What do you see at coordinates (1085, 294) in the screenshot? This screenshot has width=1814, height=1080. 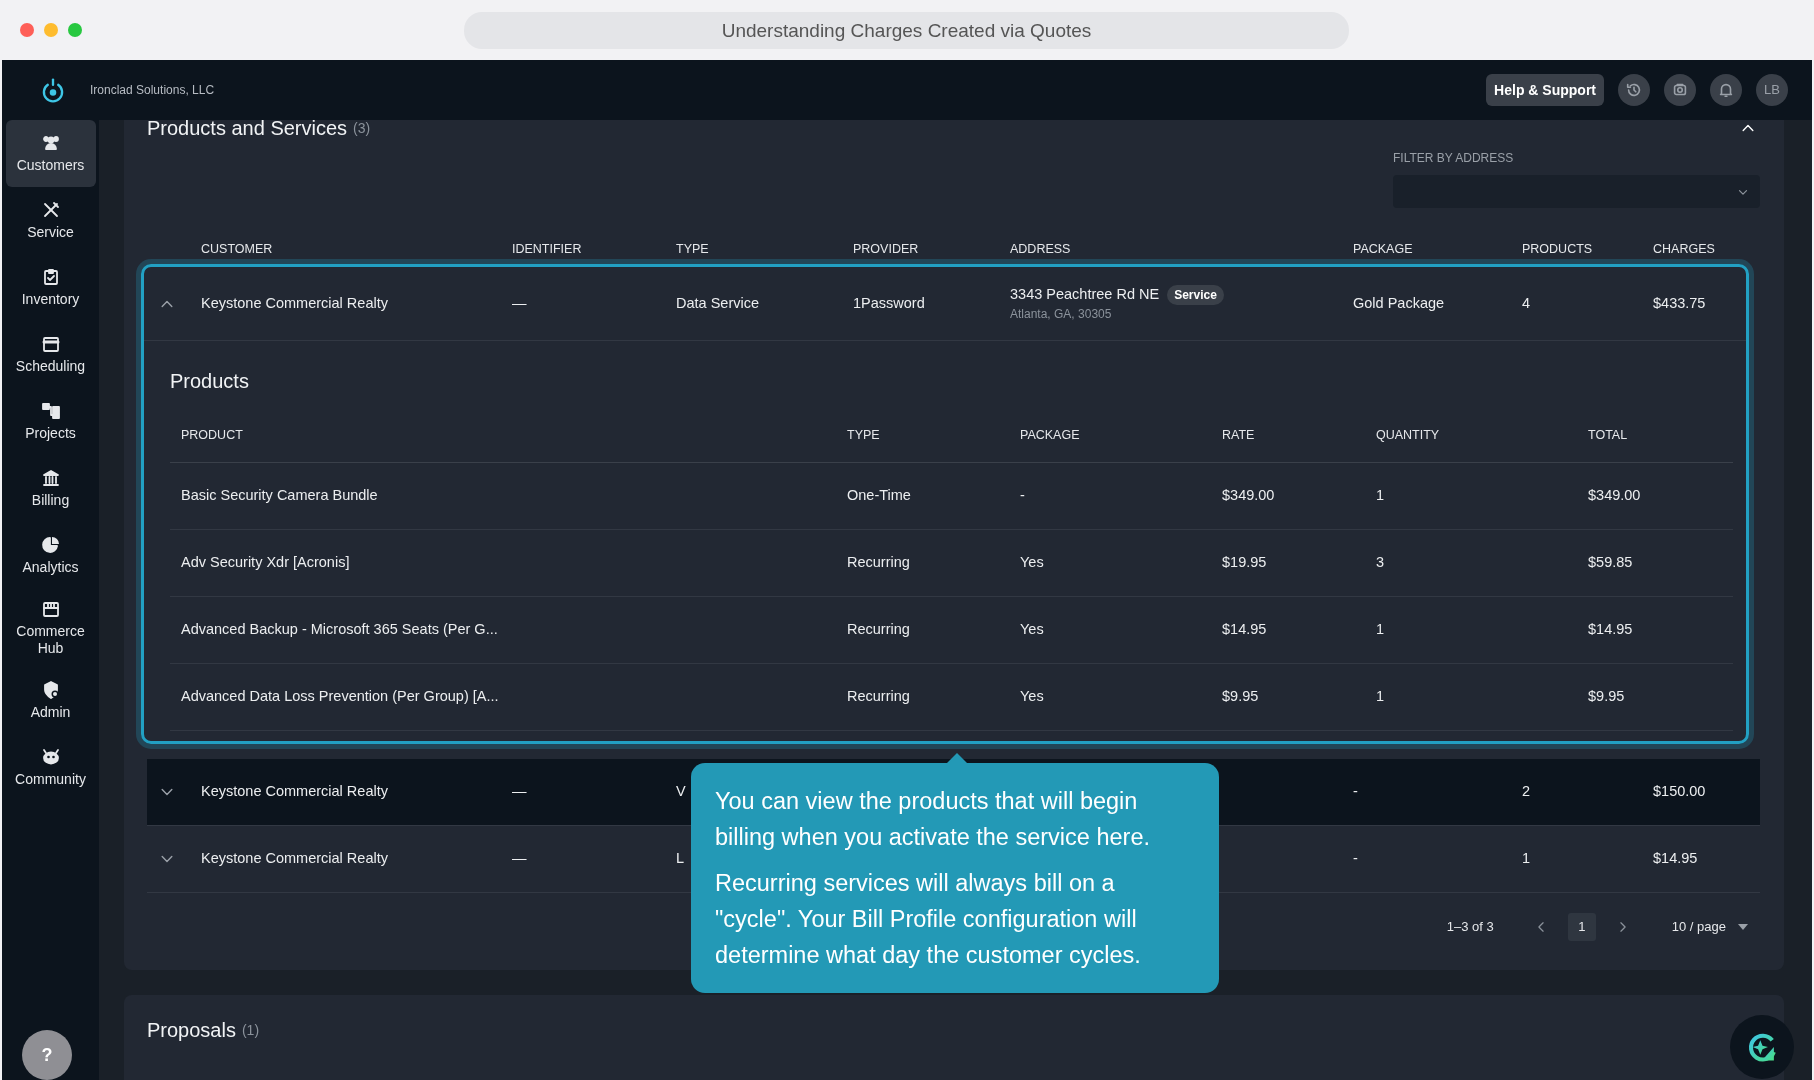 I see `address-line: 3343 Peachtree Rd NE` at bounding box center [1085, 294].